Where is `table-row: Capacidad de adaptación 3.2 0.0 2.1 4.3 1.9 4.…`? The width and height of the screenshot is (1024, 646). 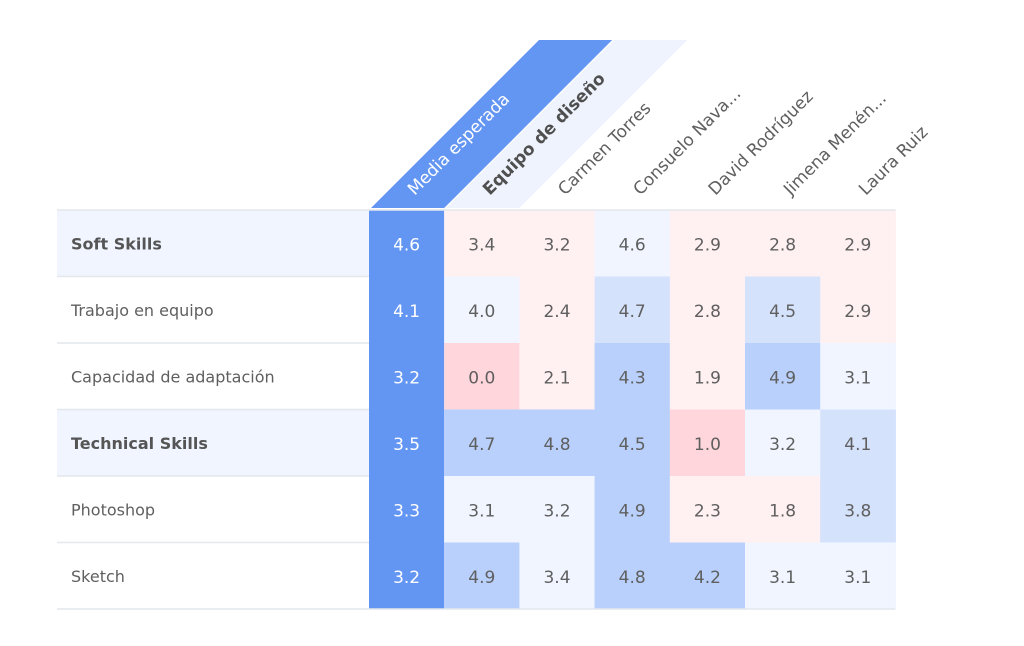 table-row: Capacidad de adaptación 3.2 0.0 2.1 4.3 1.9 4.… is located at coordinates (476, 376).